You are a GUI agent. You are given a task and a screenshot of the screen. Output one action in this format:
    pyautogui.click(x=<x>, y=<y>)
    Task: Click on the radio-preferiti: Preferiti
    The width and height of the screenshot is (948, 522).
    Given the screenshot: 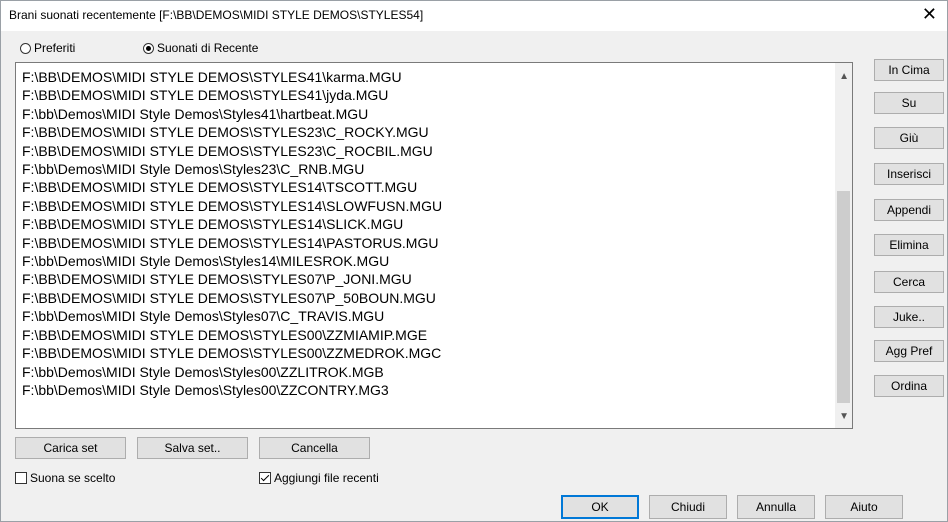 What is the action you would take?
    pyautogui.click(x=47, y=48)
    